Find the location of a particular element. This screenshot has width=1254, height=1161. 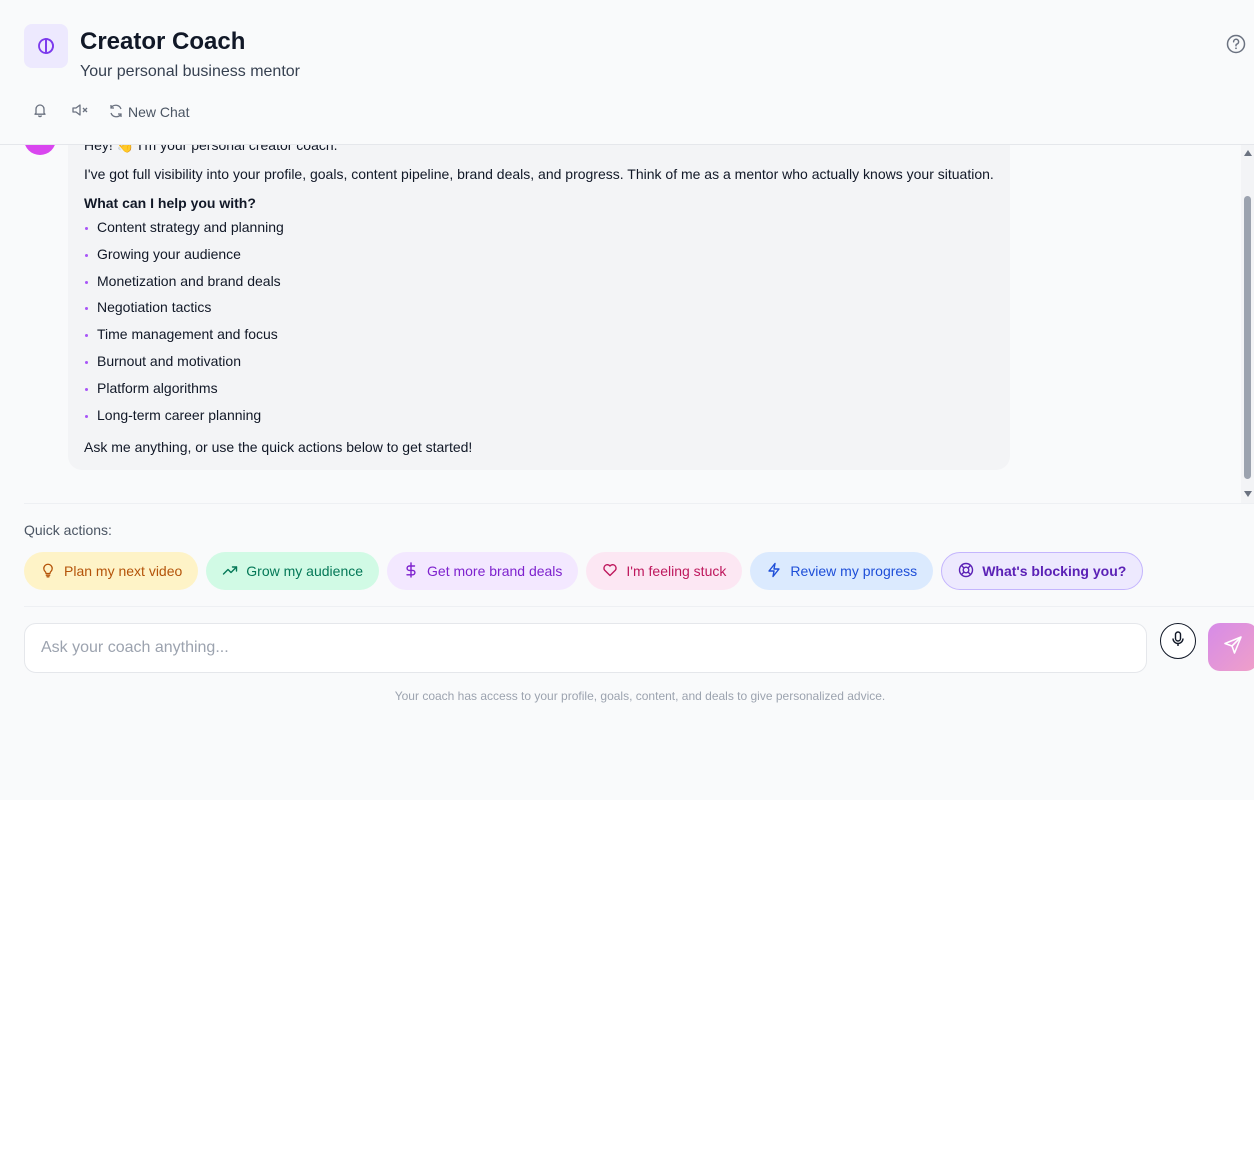

notifications-button is located at coordinates (40, 112).